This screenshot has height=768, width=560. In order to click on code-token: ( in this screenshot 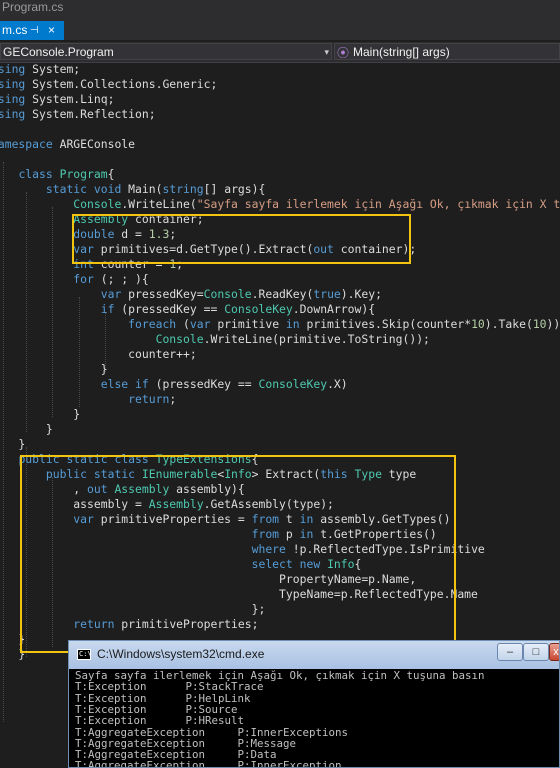, I will do `click(183, 324)`.